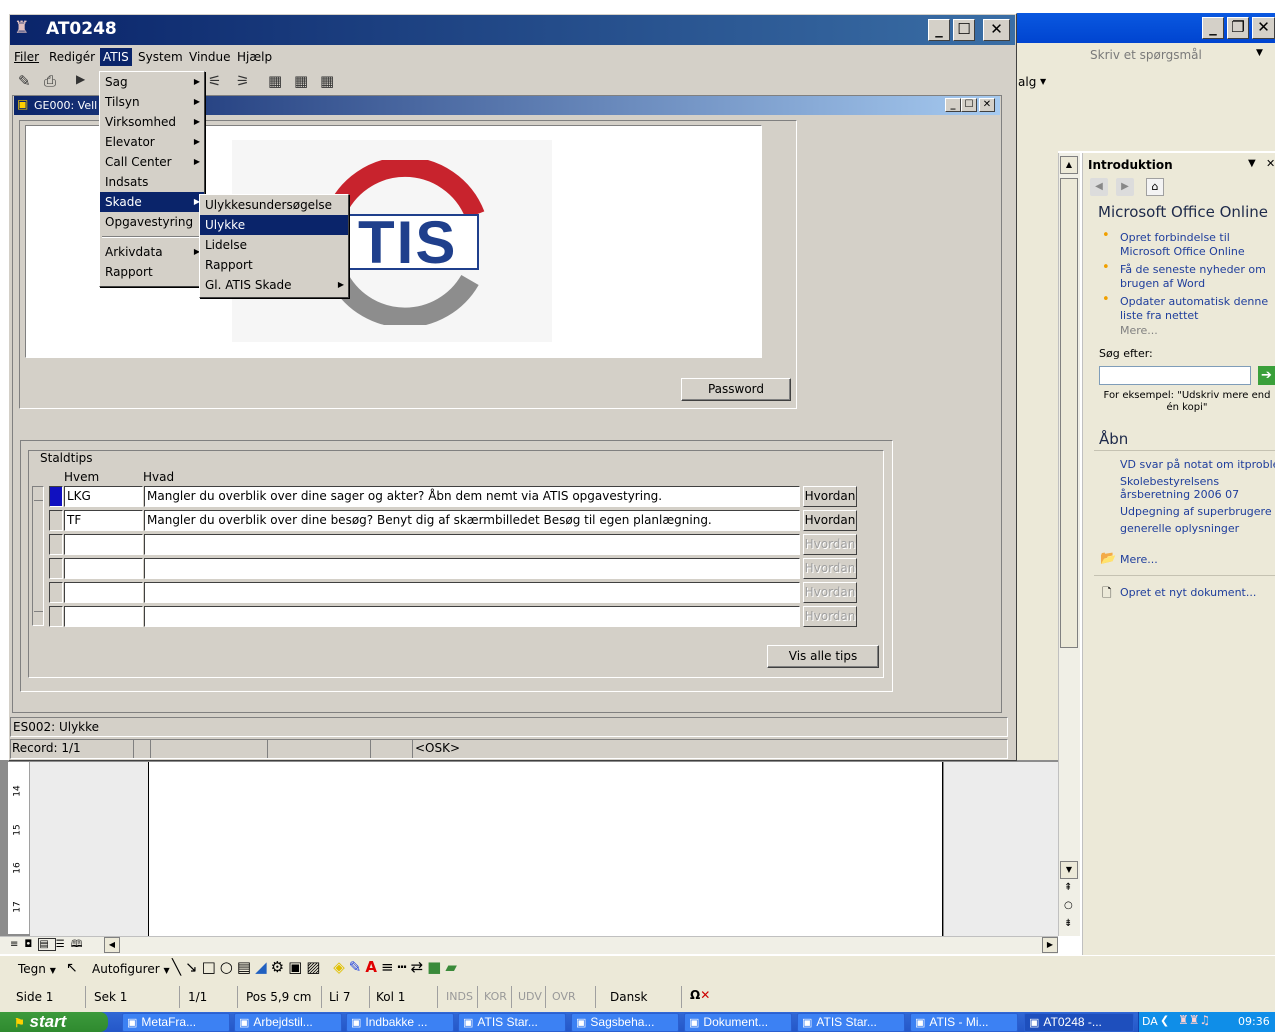  Describe the element at coordinates (152, 182) in the screenshot. I see `menu-item-indsats: Indsats` at that location.